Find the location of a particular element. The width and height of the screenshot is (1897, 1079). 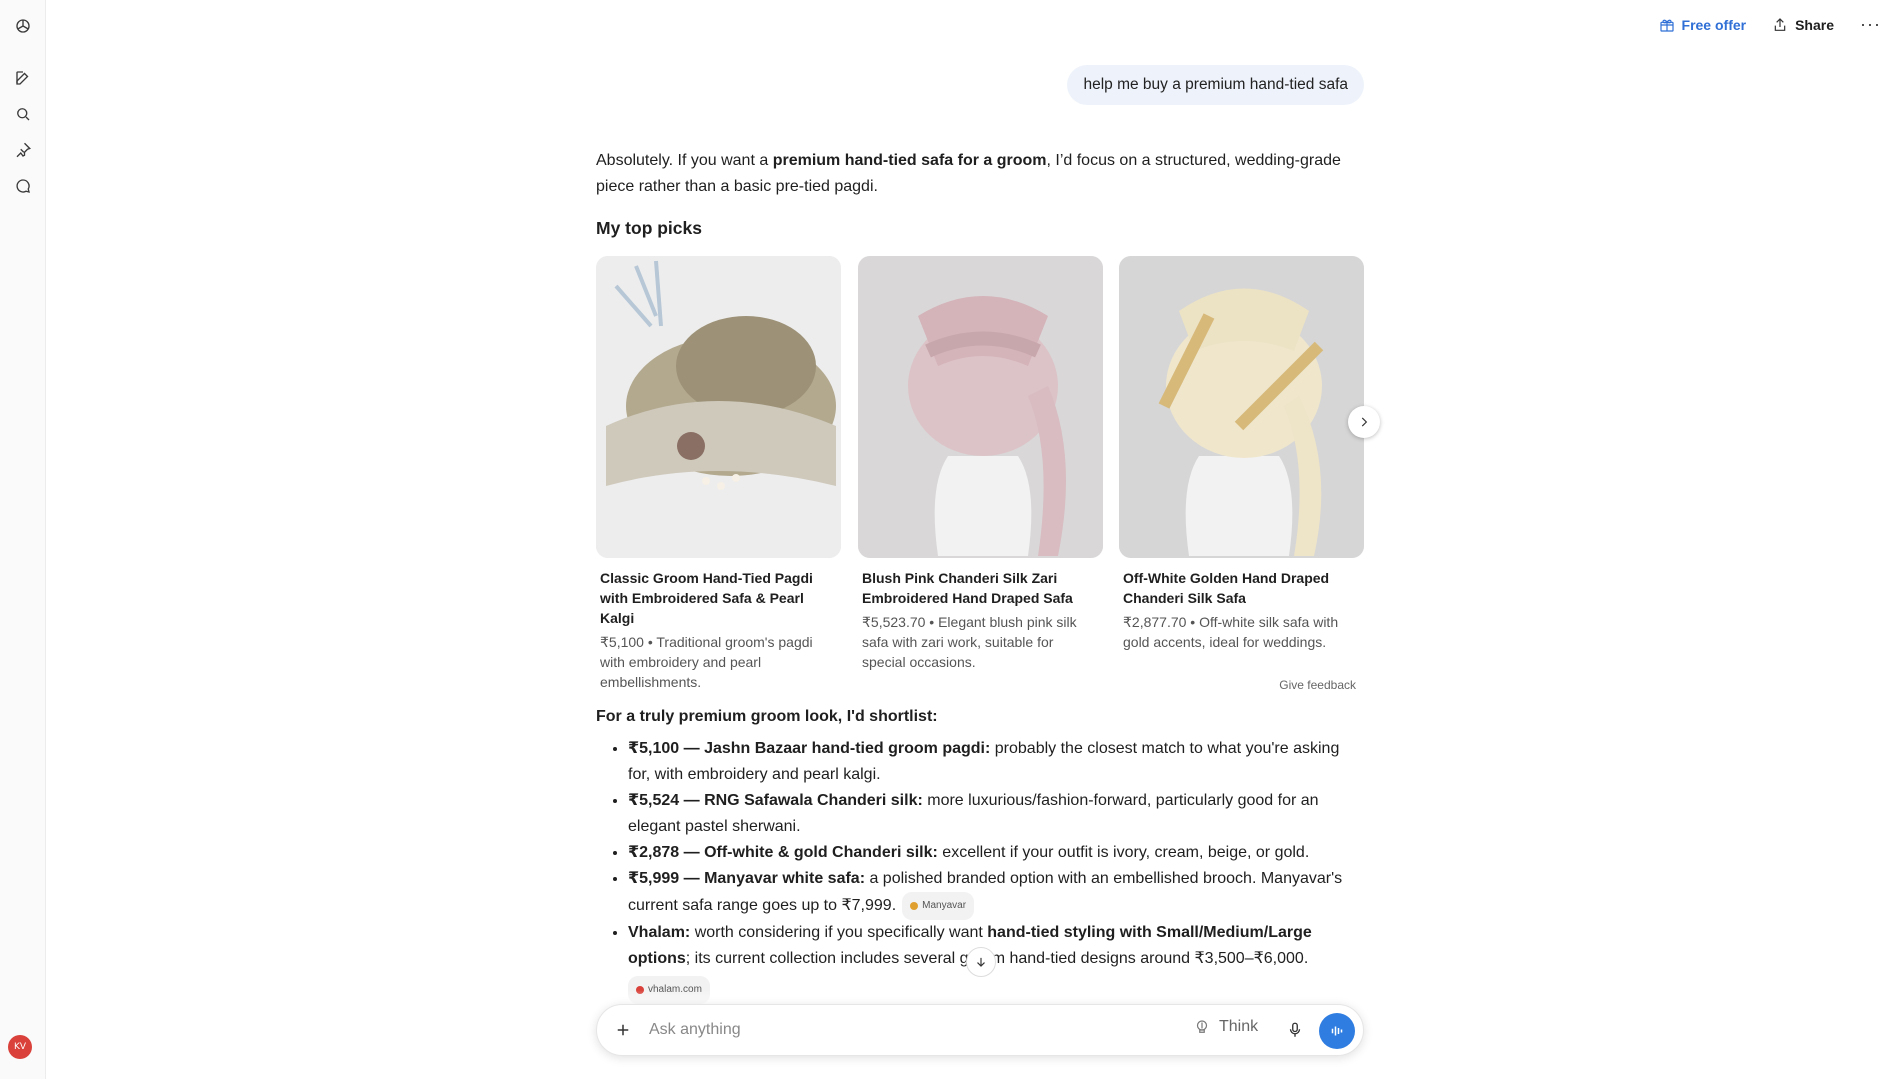

give-feedback-link: Give feedback is located at coordinates (1317, 685).